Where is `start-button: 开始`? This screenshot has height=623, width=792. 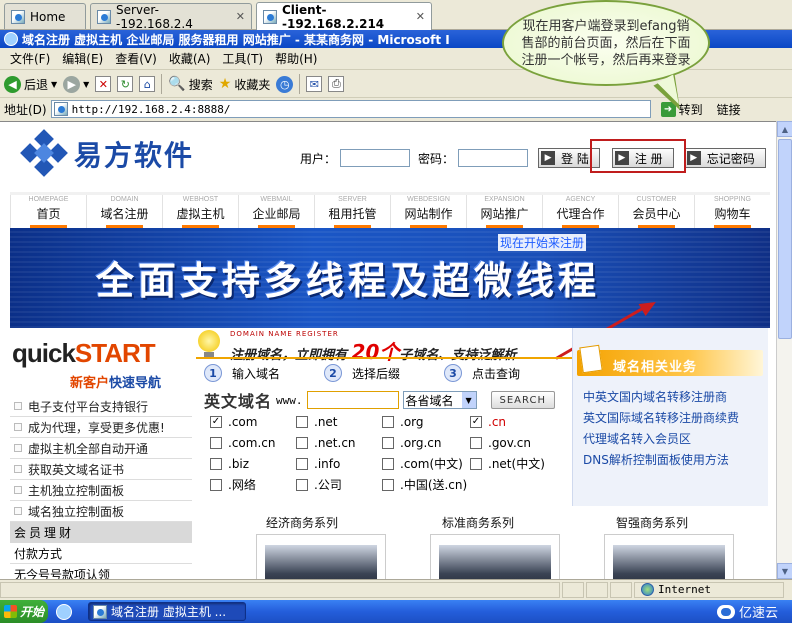 start-button: 开始 is located at coordinates (24, 611).